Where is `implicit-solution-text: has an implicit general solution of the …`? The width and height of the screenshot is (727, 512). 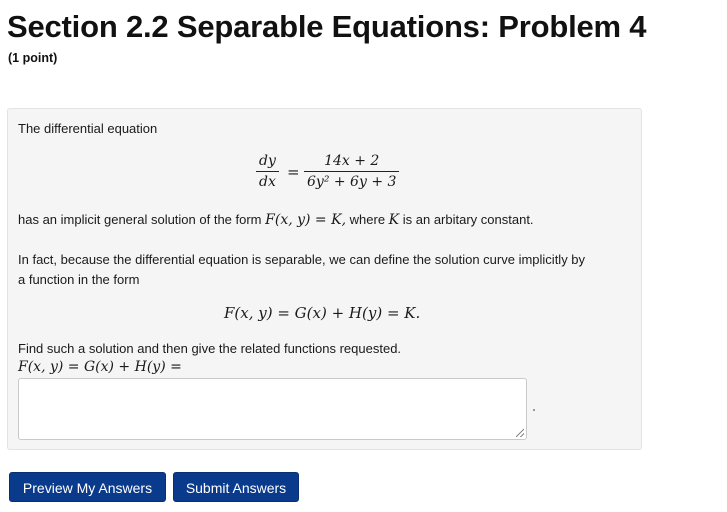
implicit-solution-text: has an implicit general solution of the … is located at coordinates (276, 220).